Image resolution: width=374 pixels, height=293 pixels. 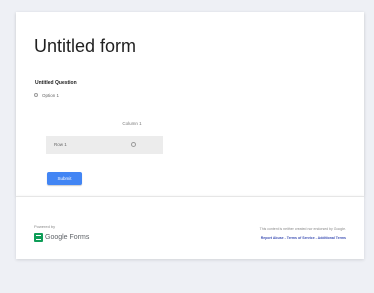 I want to click on google-forms-logo: Google Forms, so click(x=61, y=237).